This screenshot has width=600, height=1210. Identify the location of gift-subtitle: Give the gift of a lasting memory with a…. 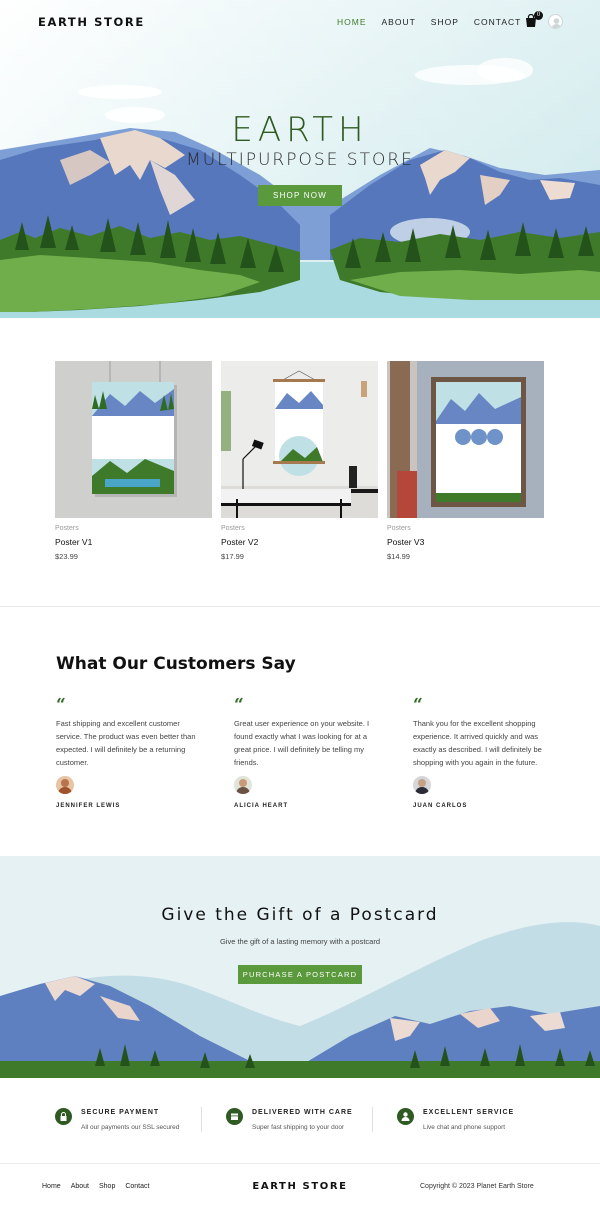
(300, 941).